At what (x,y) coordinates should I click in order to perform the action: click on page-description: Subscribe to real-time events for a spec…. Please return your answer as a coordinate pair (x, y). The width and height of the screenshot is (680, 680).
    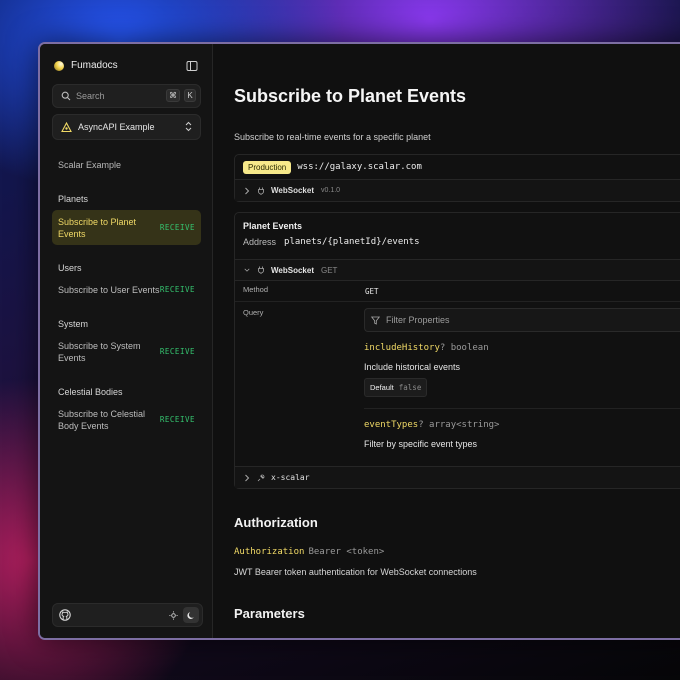
    Looking at the image, I should click on (332, 137).